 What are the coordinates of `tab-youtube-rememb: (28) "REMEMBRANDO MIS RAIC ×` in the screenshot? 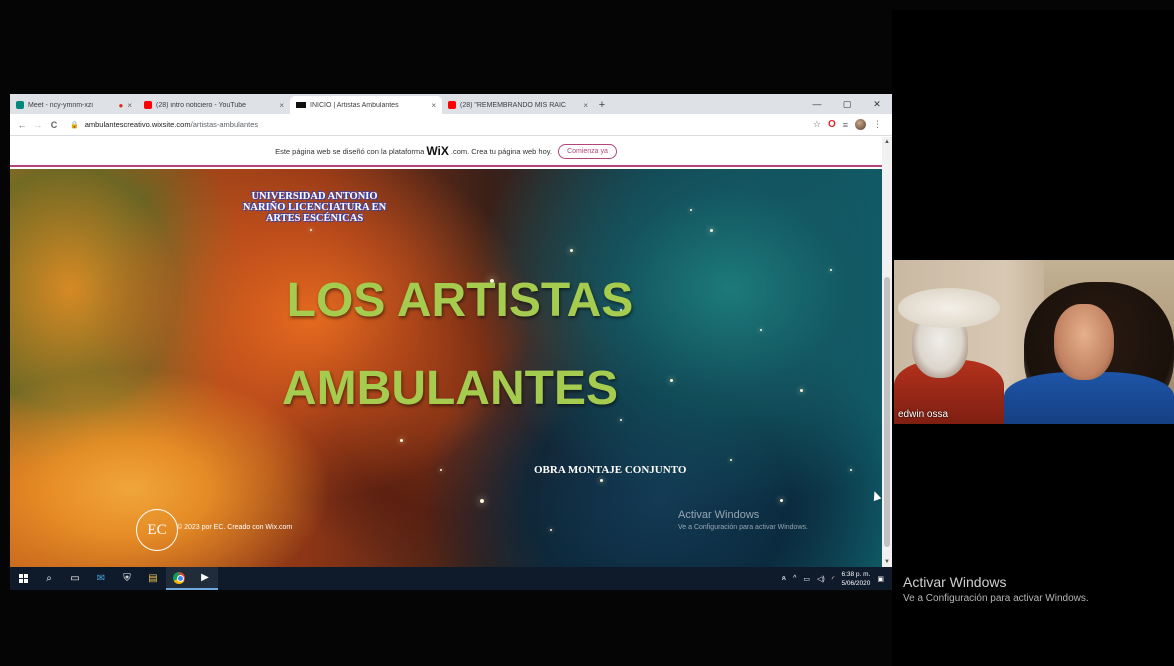 It's located at (518, 105).